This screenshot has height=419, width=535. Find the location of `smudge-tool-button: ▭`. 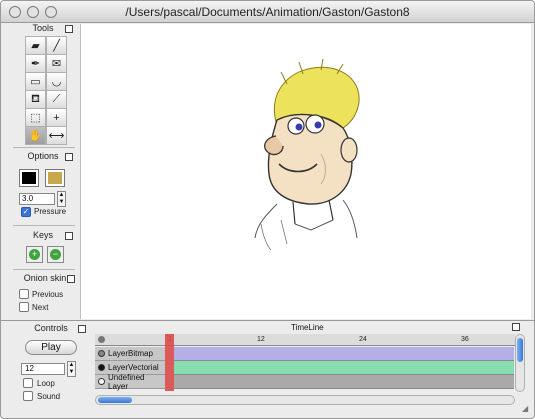

smudge-tool-button: ▭ is located at coordinates (35, 81).